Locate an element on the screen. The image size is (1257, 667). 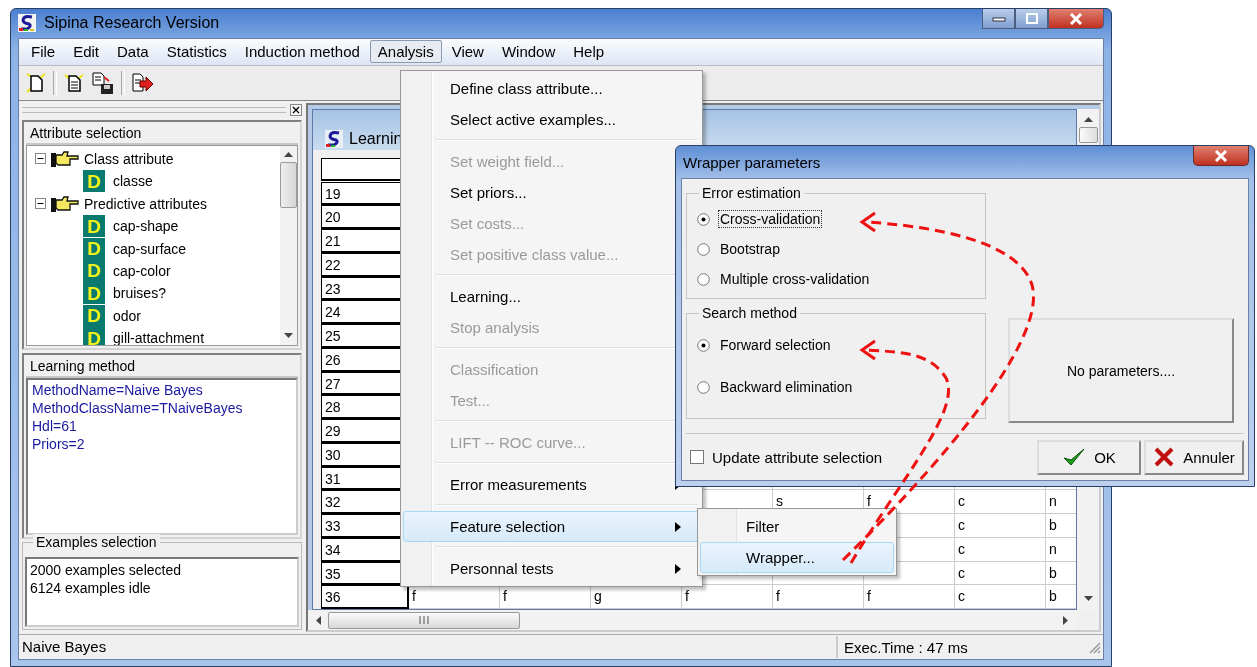
export-icon is located at coordinates (143, 82).